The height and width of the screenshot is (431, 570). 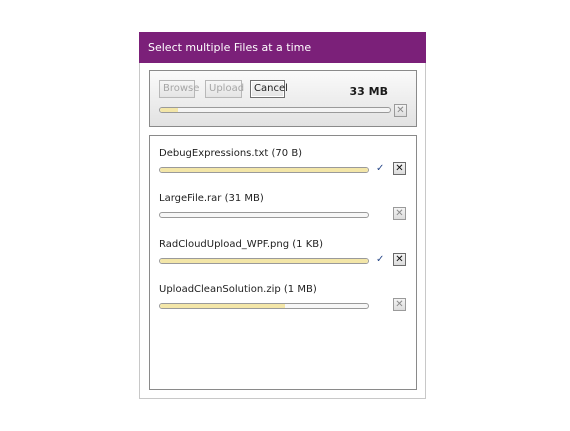 What do you see at coordinates (224, 89) in the screenshot?
I see `upload-button: Upload` at bounding box center [224, 89].